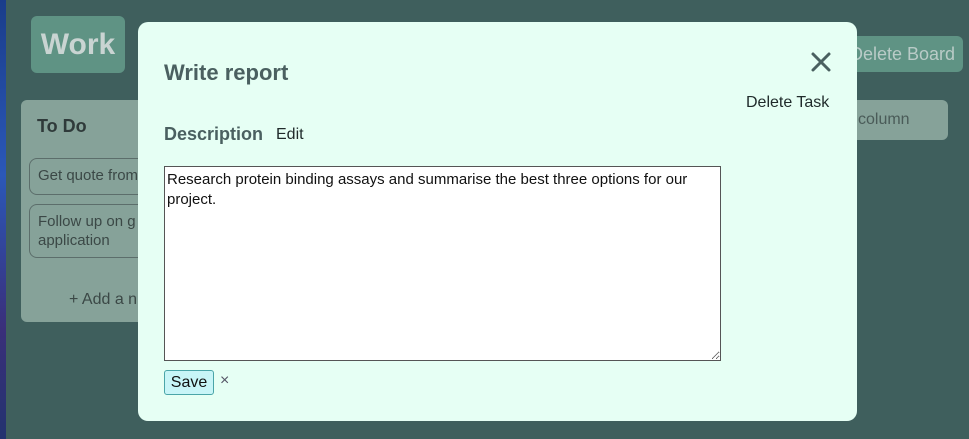 The width and height of the screenshot is (969, 439). Describe the element at coordinates (78, 44) in the screenshot. I see `board-title: Work` at that location.